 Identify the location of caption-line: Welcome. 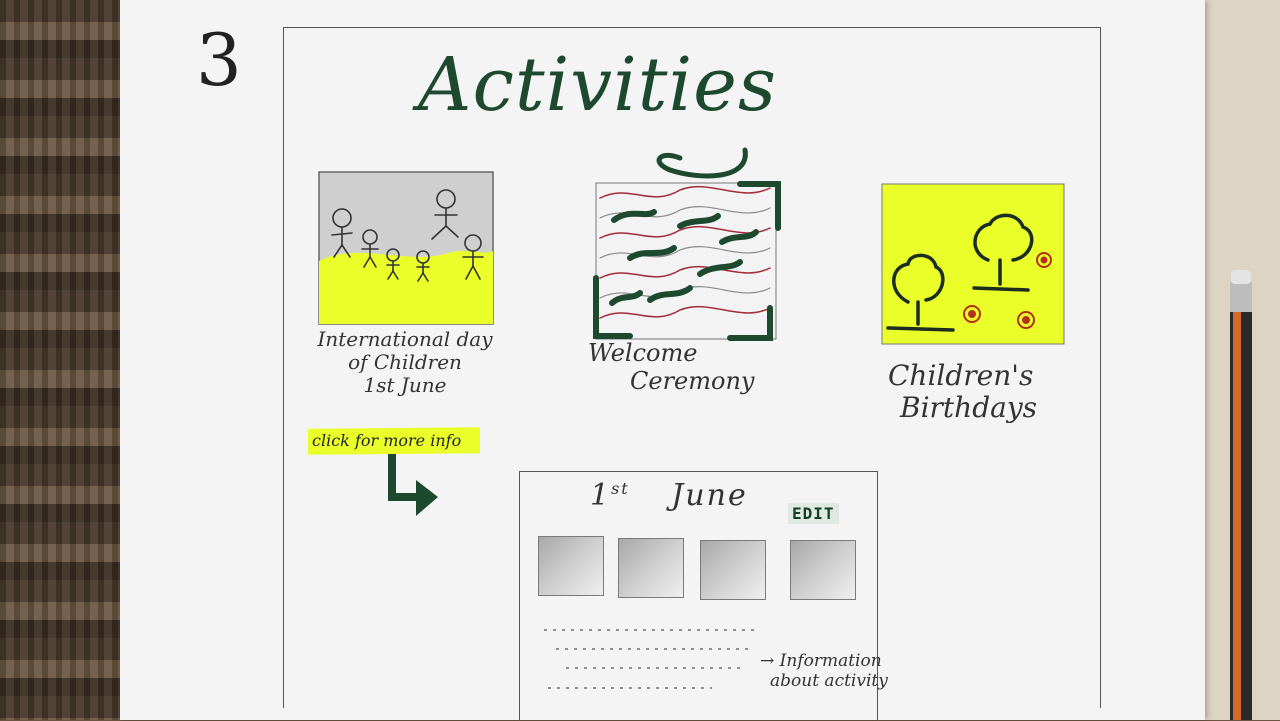
(643, 353).